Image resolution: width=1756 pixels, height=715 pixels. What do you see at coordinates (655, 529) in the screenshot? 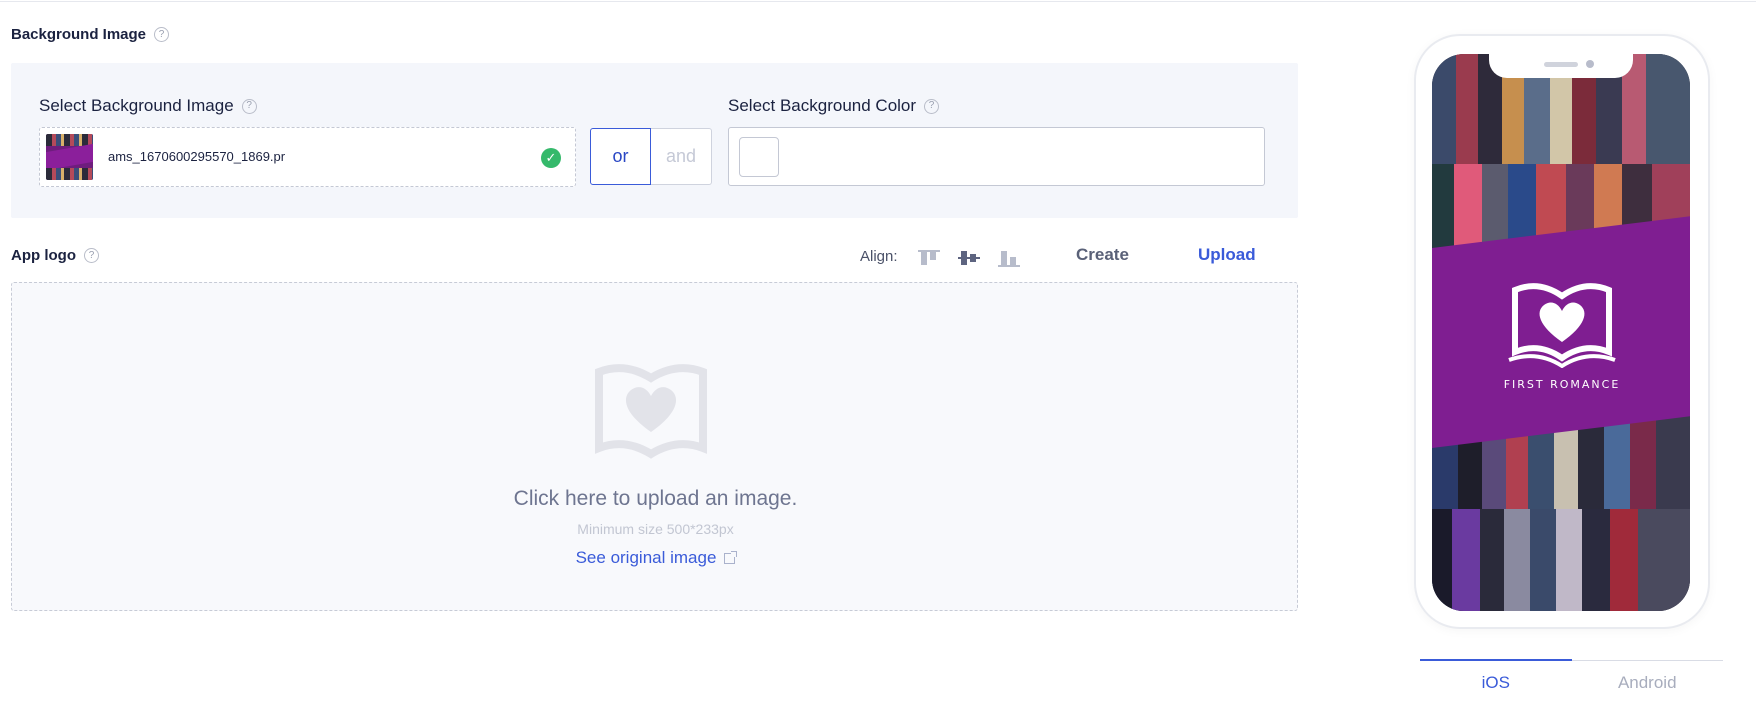
I see `upload-size-hint: Minimum size 500*233px` at bounding box center [655, 529].